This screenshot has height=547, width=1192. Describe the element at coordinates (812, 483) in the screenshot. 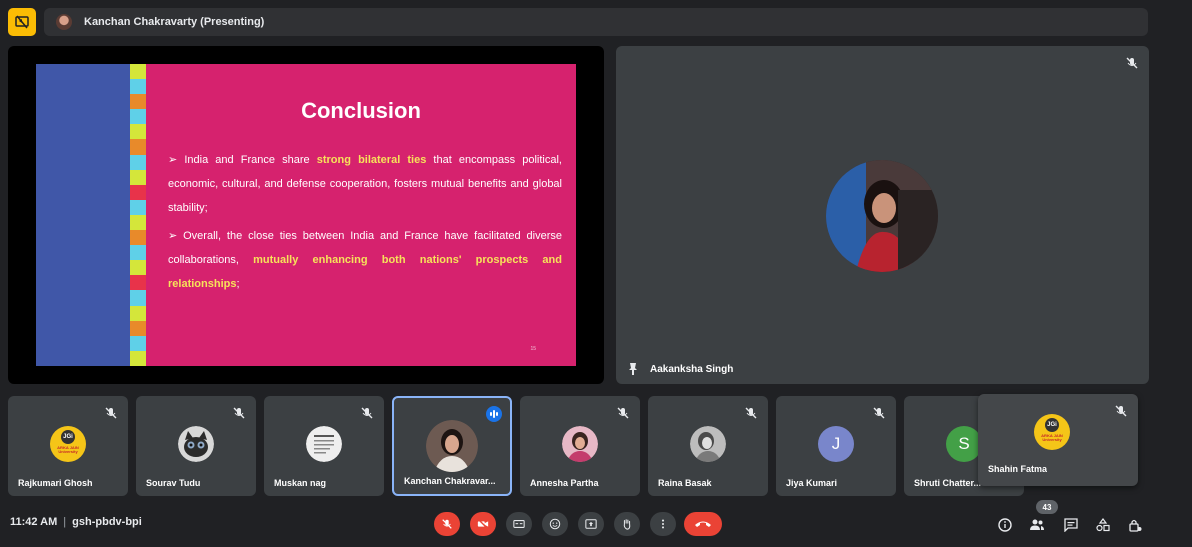

I see `participant-name: Jiya Kumari` at that location.